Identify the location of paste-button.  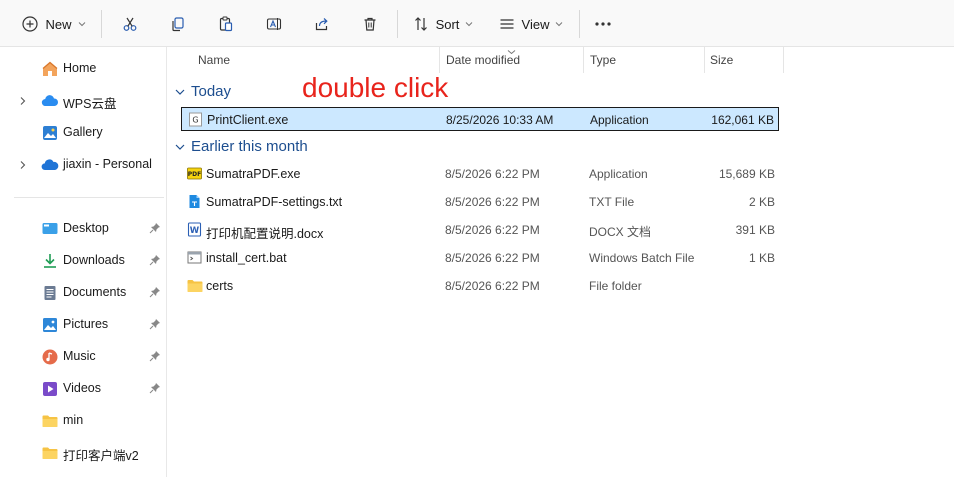
(226, 24).